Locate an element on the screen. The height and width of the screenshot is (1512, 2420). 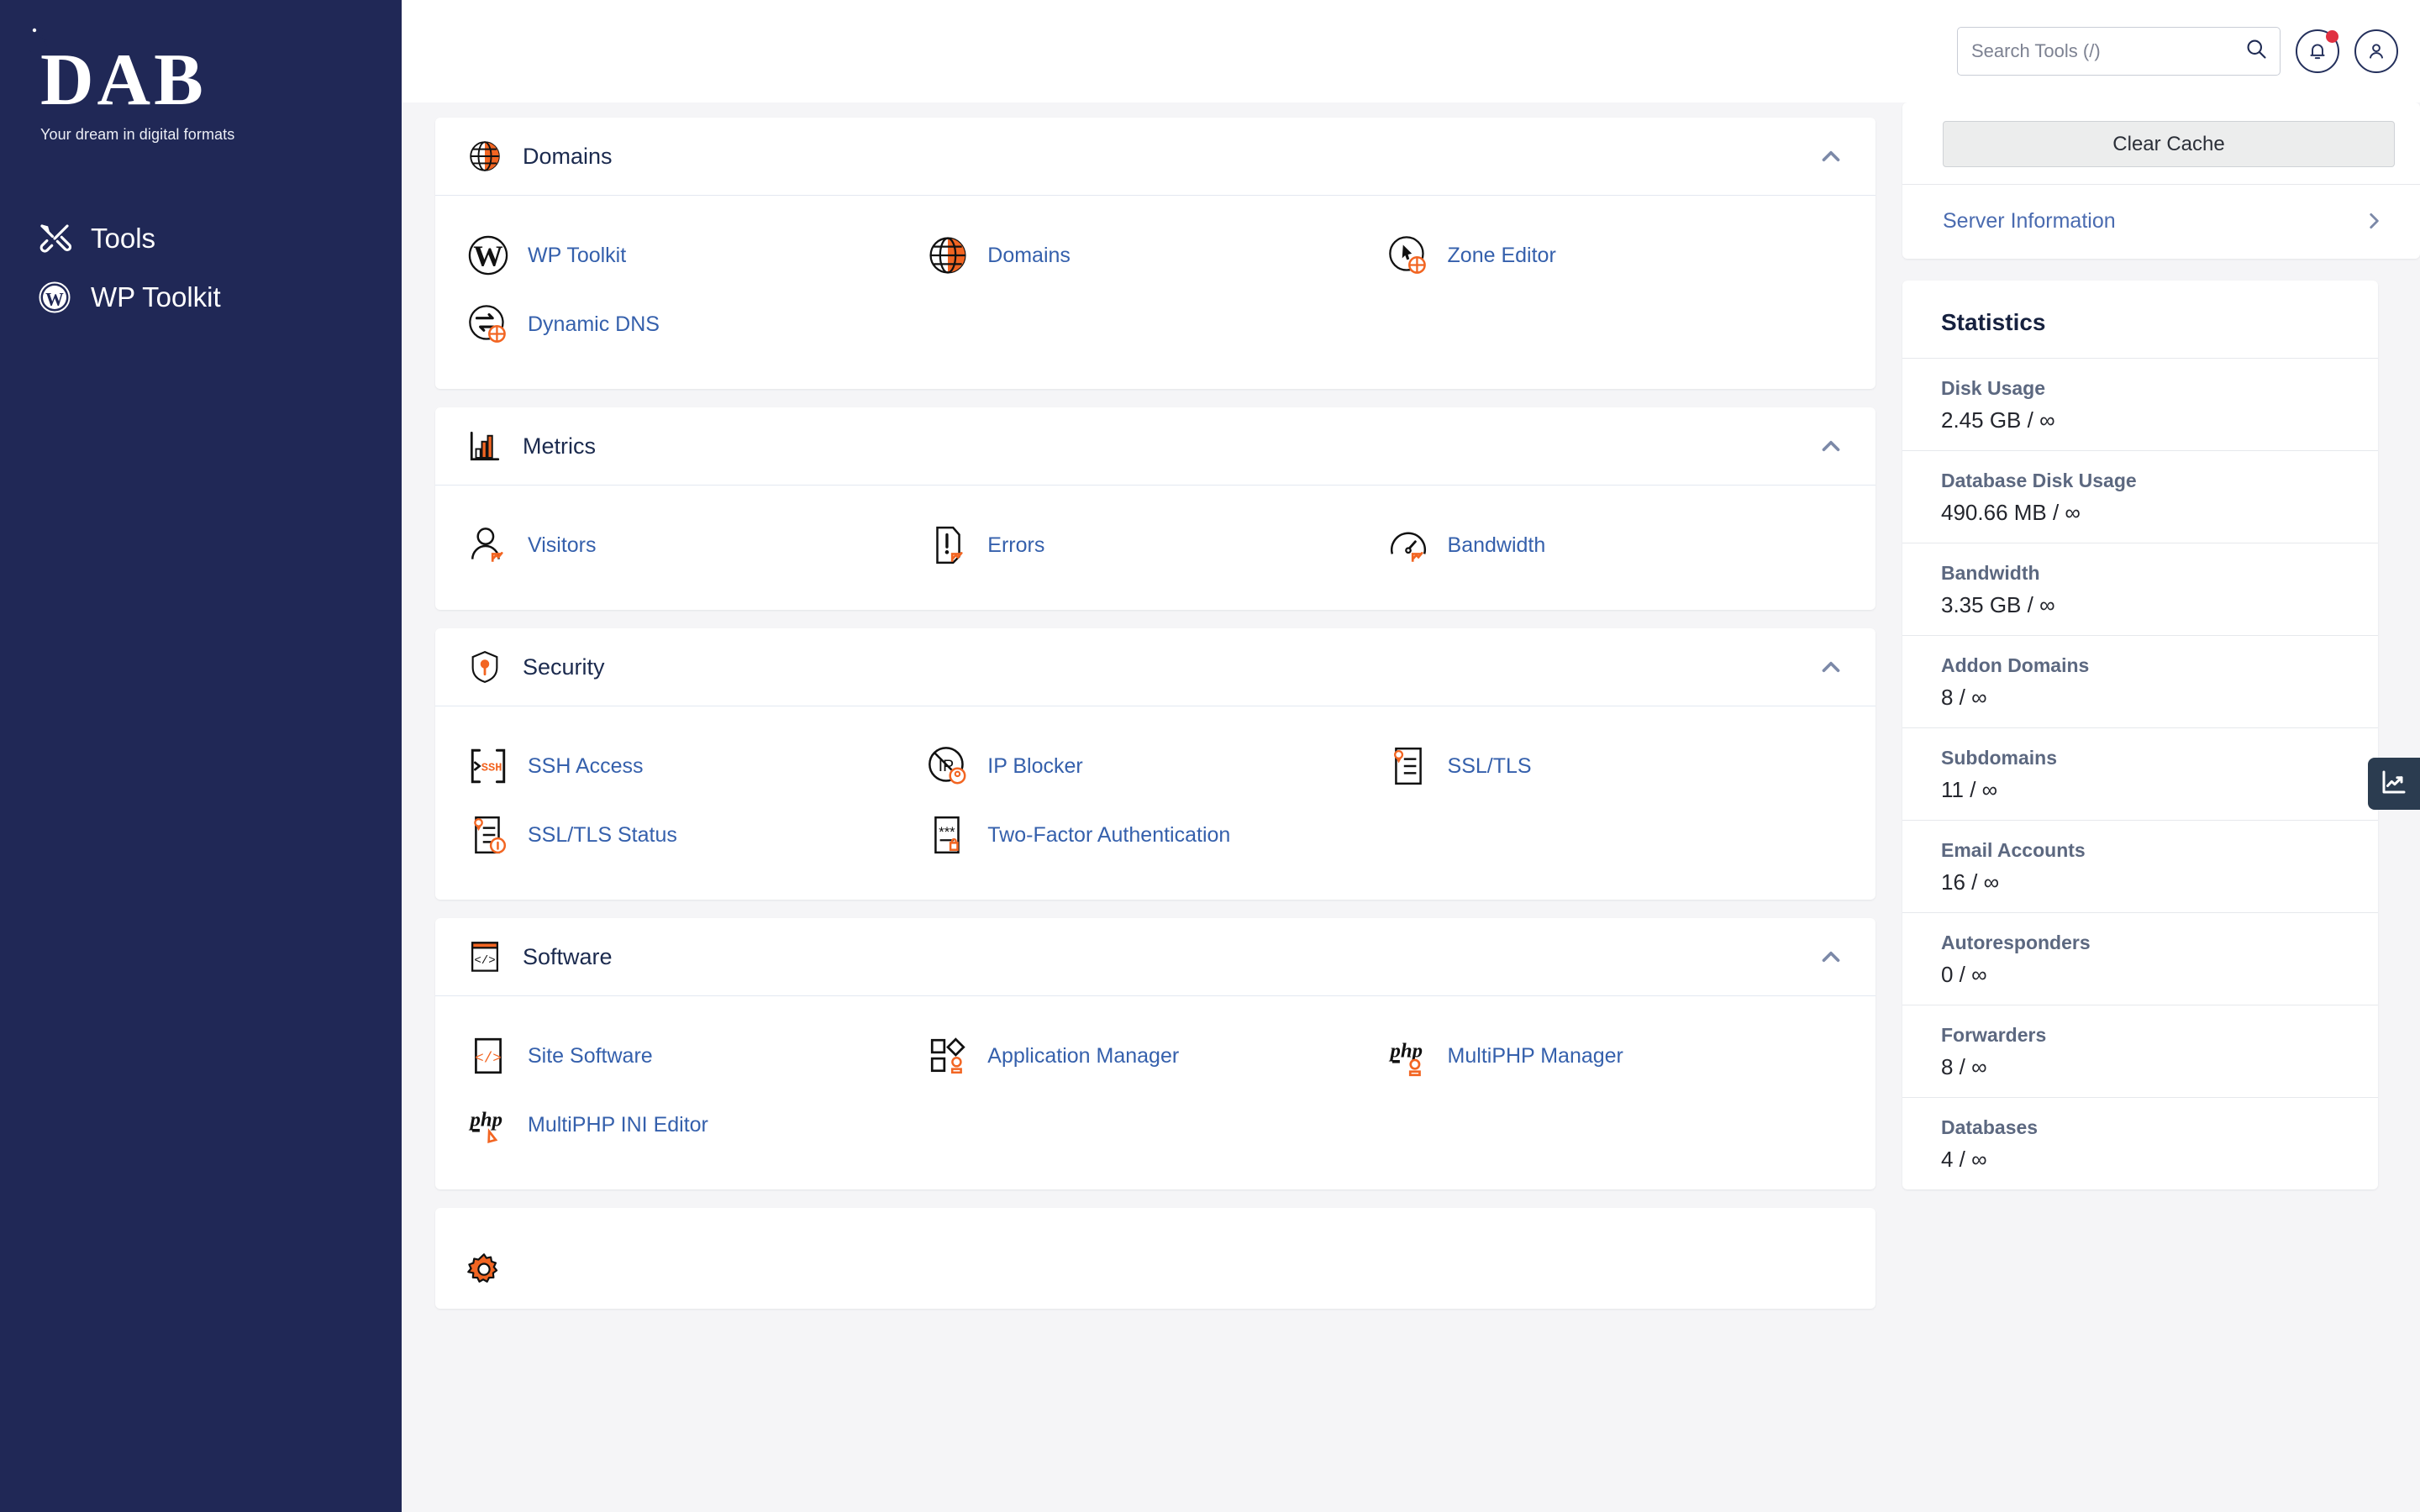
tool-label: WP Toolkit is located at coordinates (577, 255).